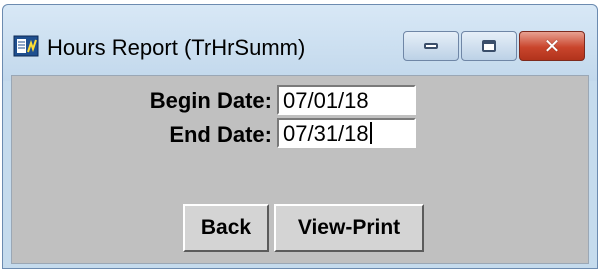 This screenshot has width=600, height=271. I want to click on end-date-label: End Date:, so click(220, 134).